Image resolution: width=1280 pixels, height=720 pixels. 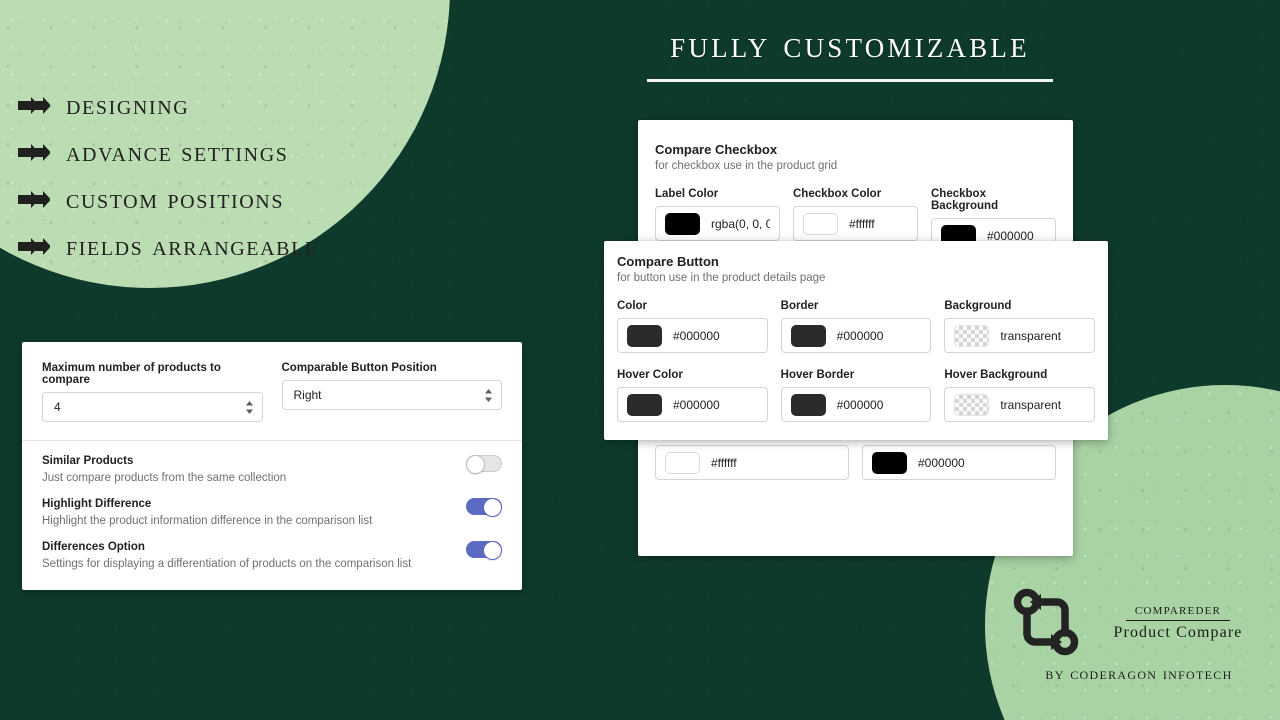 I want to click on field-label: Checkbox Color, so click(x=837, y=194).